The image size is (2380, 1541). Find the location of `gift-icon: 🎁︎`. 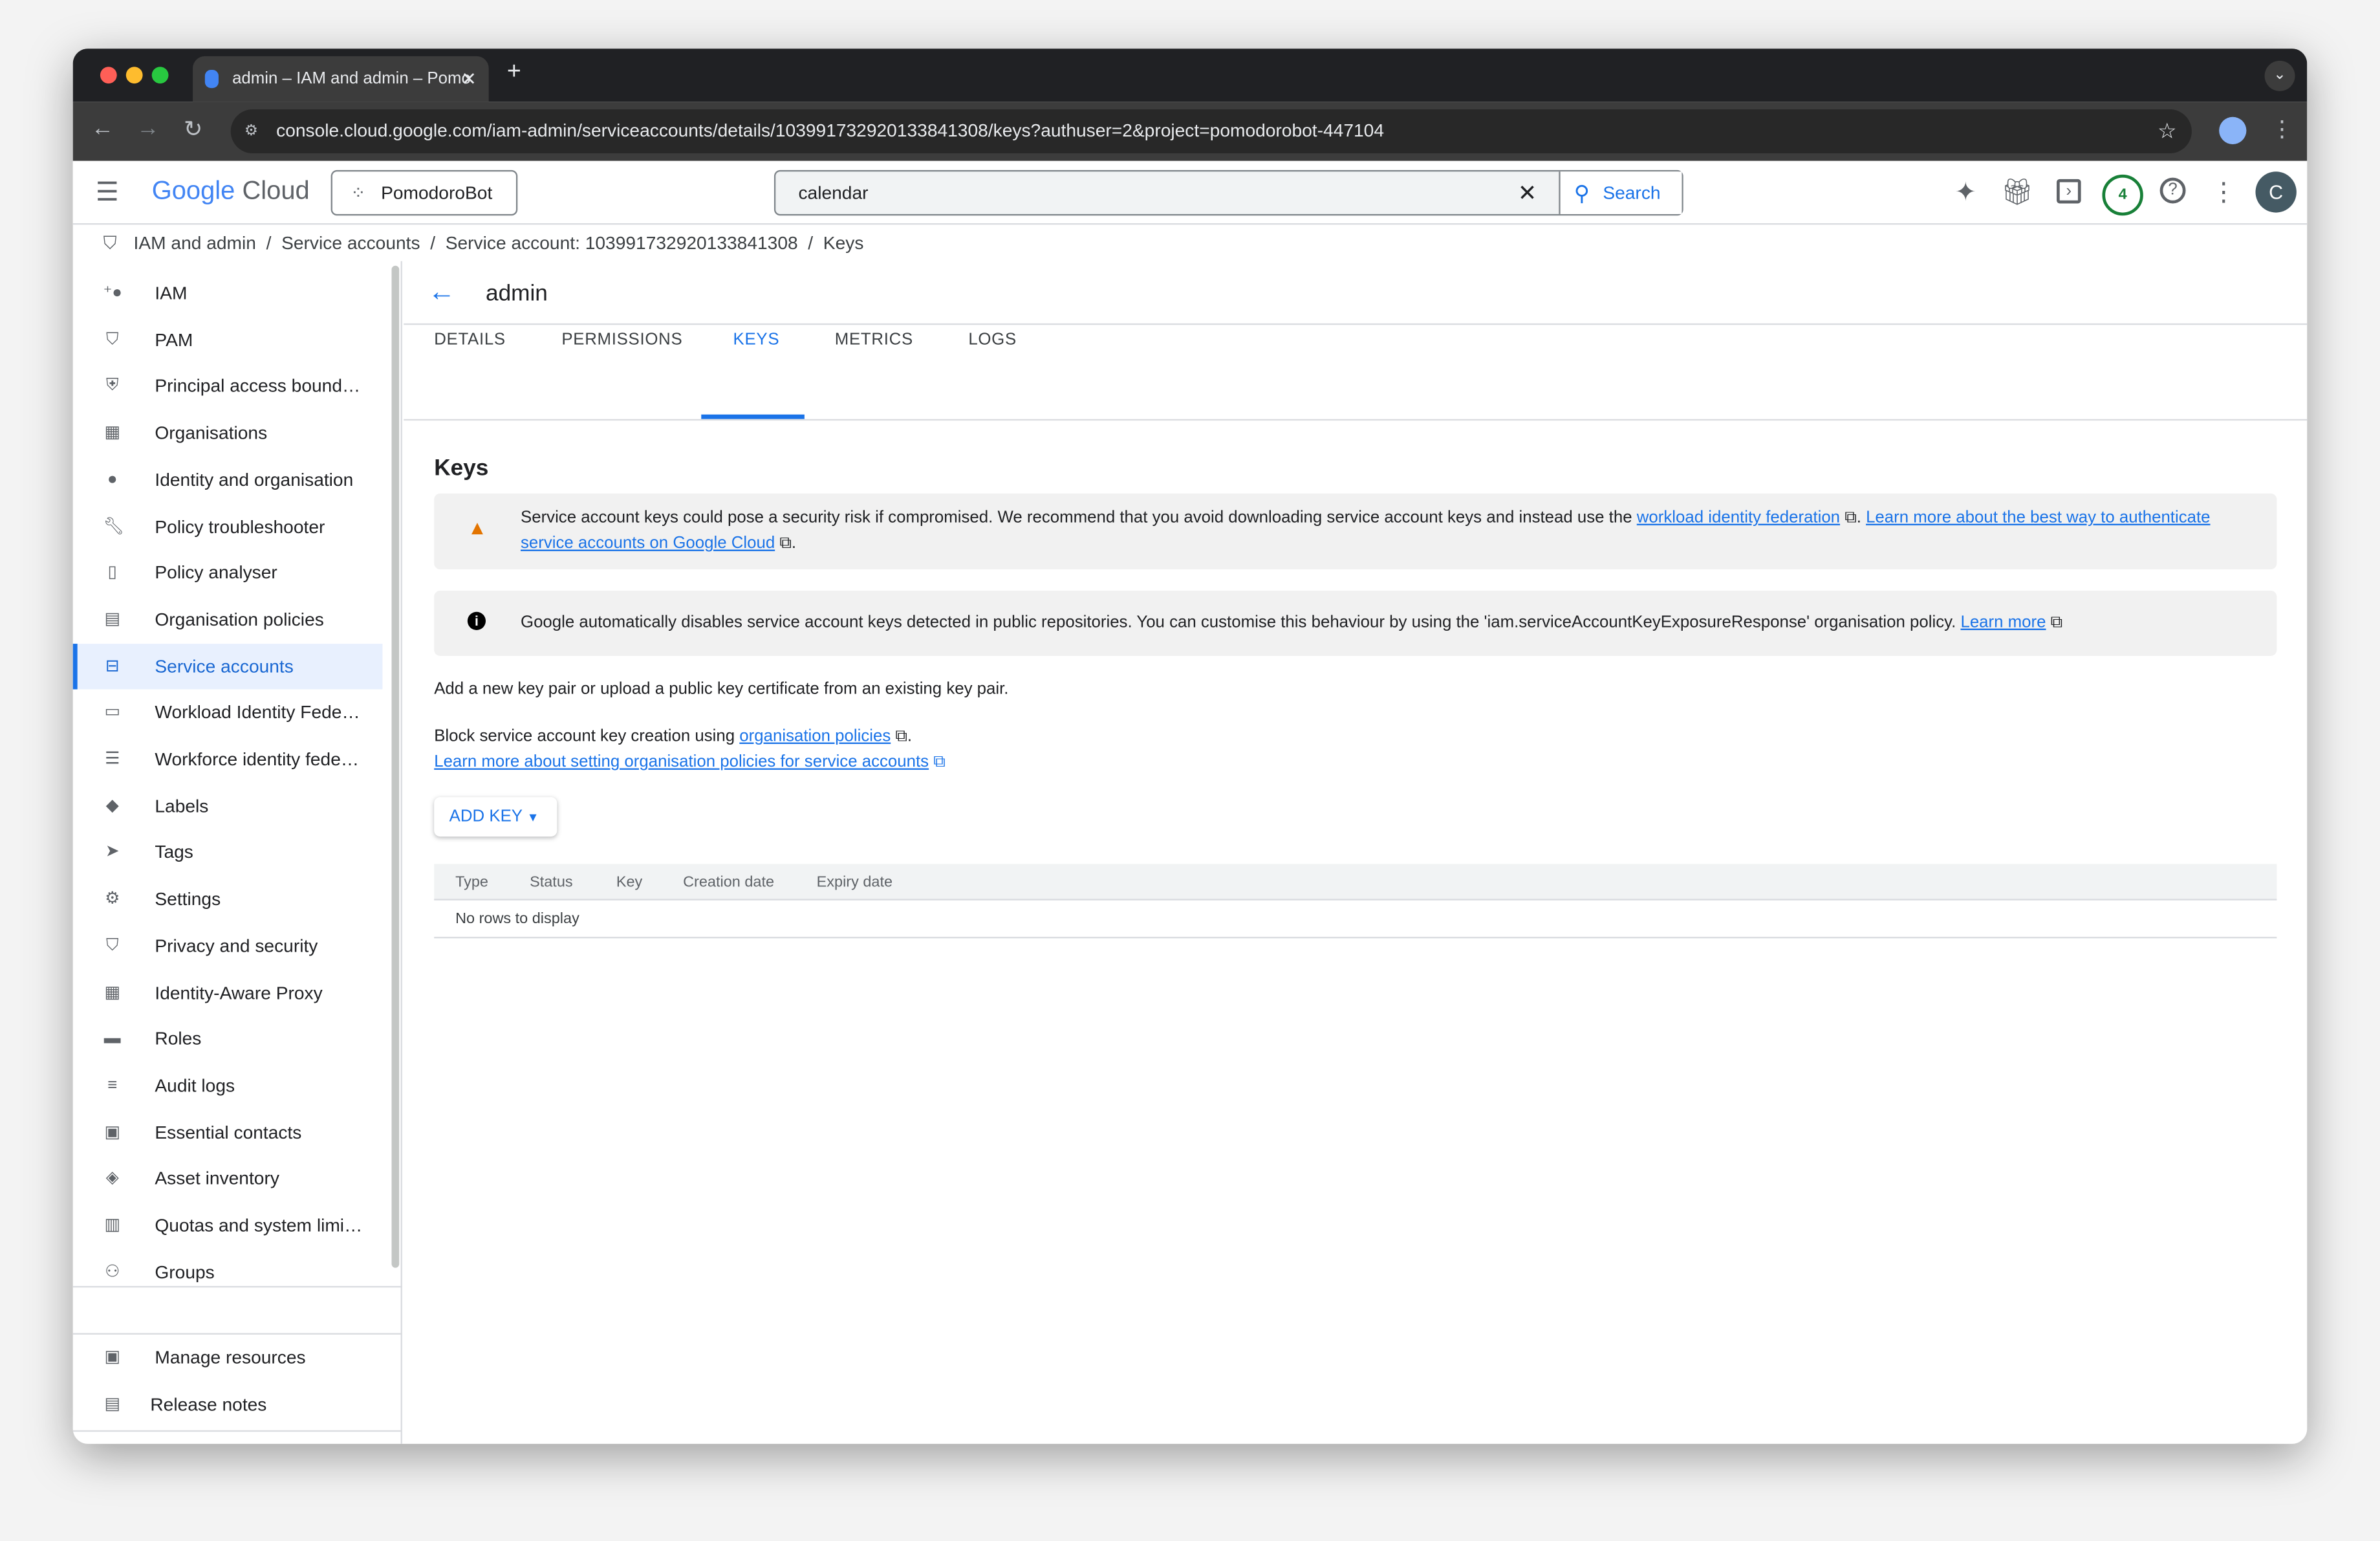

gift-icon: 🎁︎ is located at coordinates (2017, 192).